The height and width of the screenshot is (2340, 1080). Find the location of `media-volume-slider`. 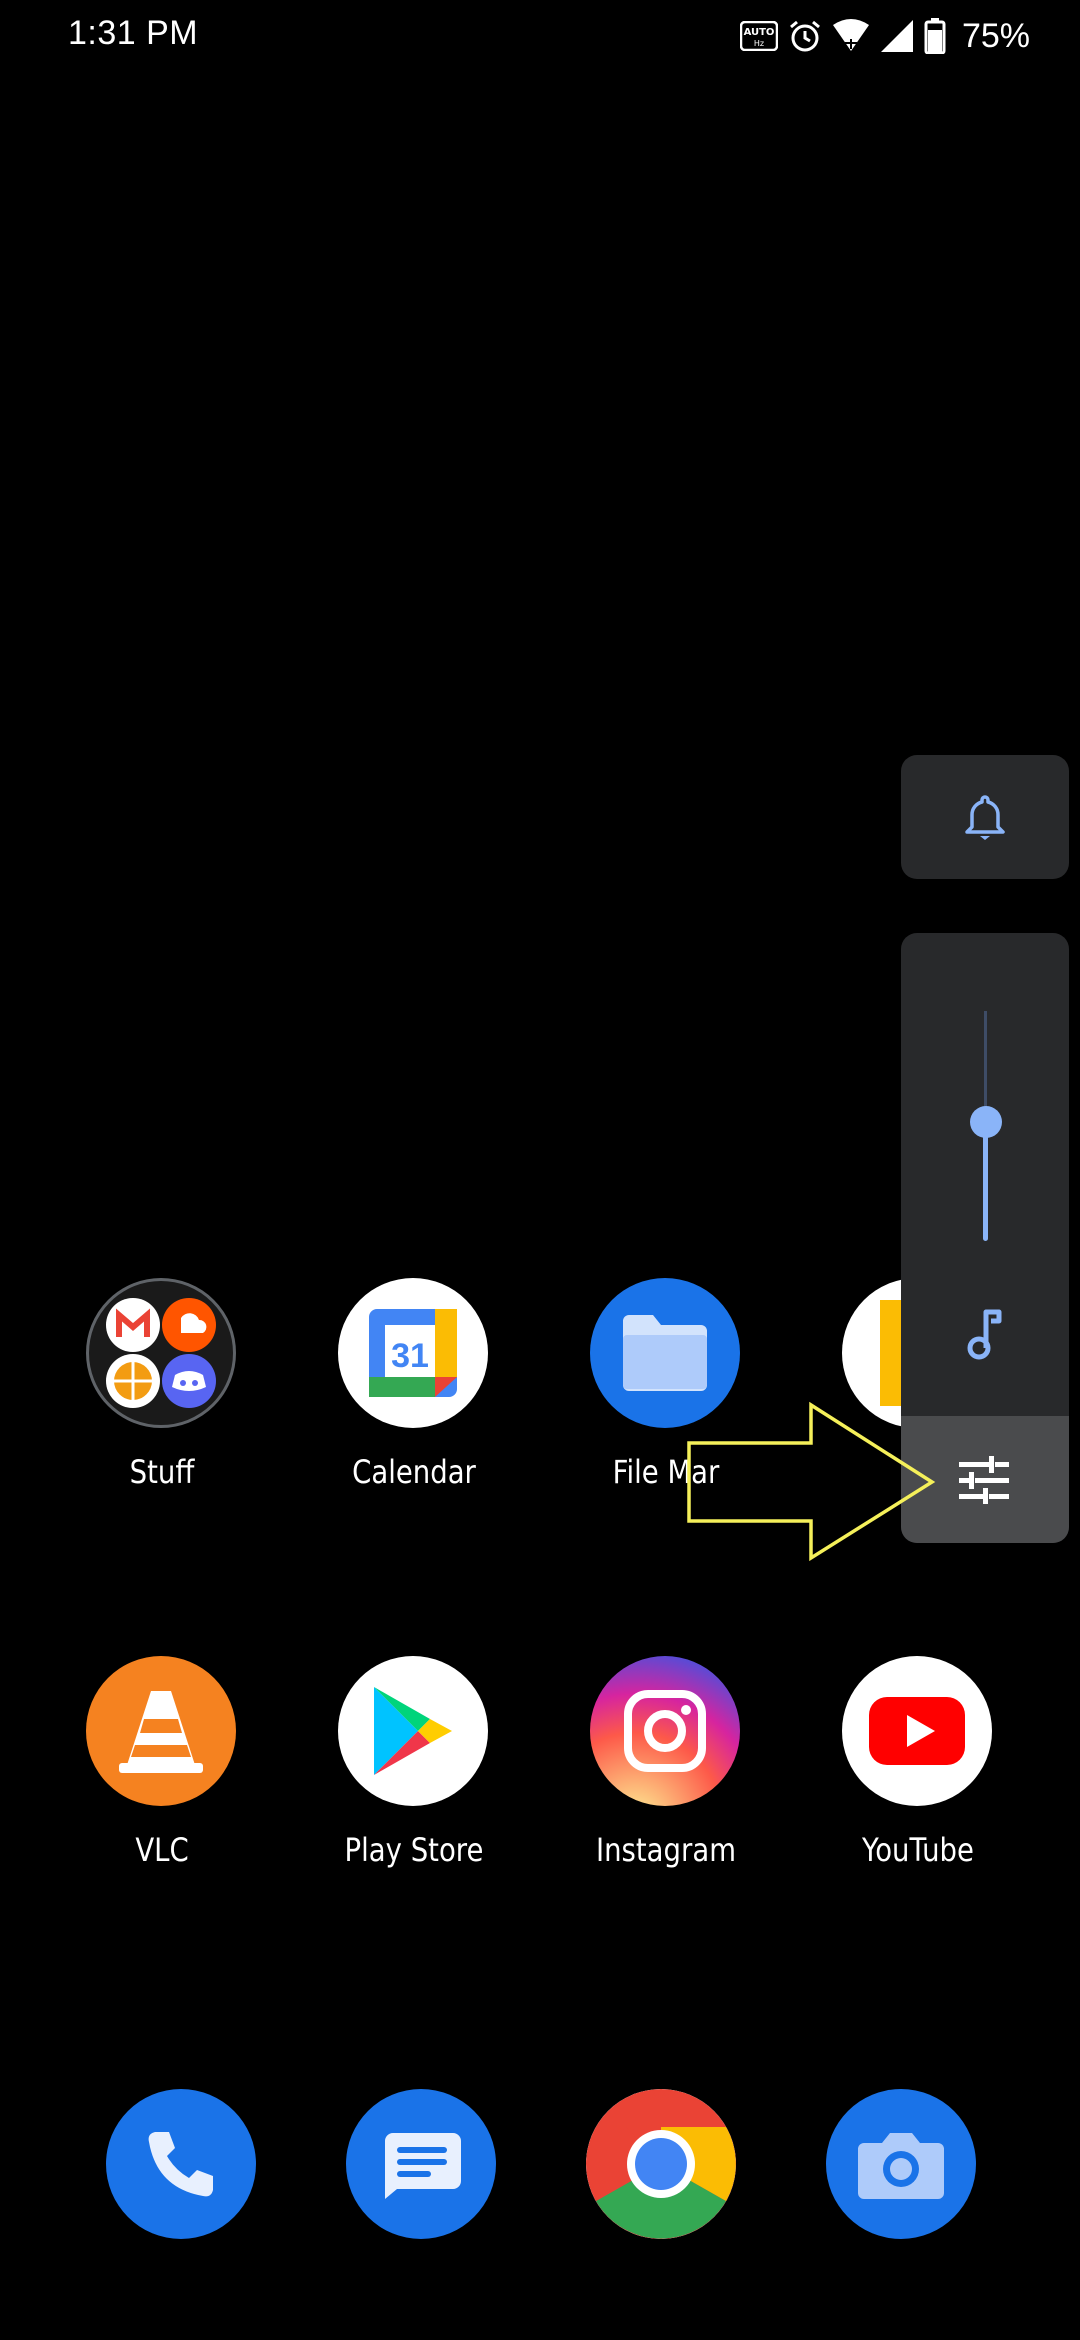

media-volume-slider is located at coordinates (985, 1093).